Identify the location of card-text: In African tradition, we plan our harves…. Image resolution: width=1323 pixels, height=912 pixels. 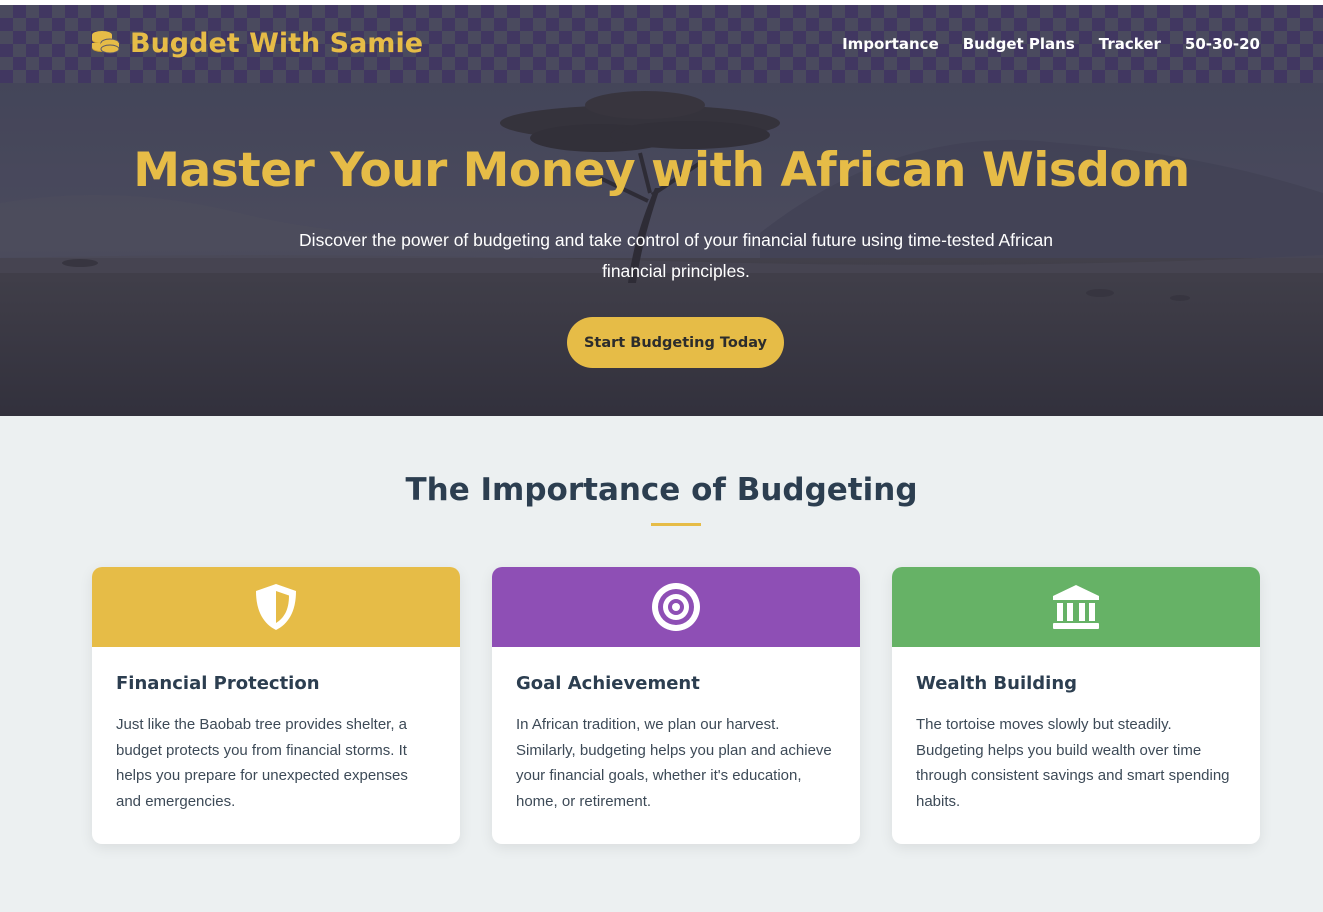
(674, 763).